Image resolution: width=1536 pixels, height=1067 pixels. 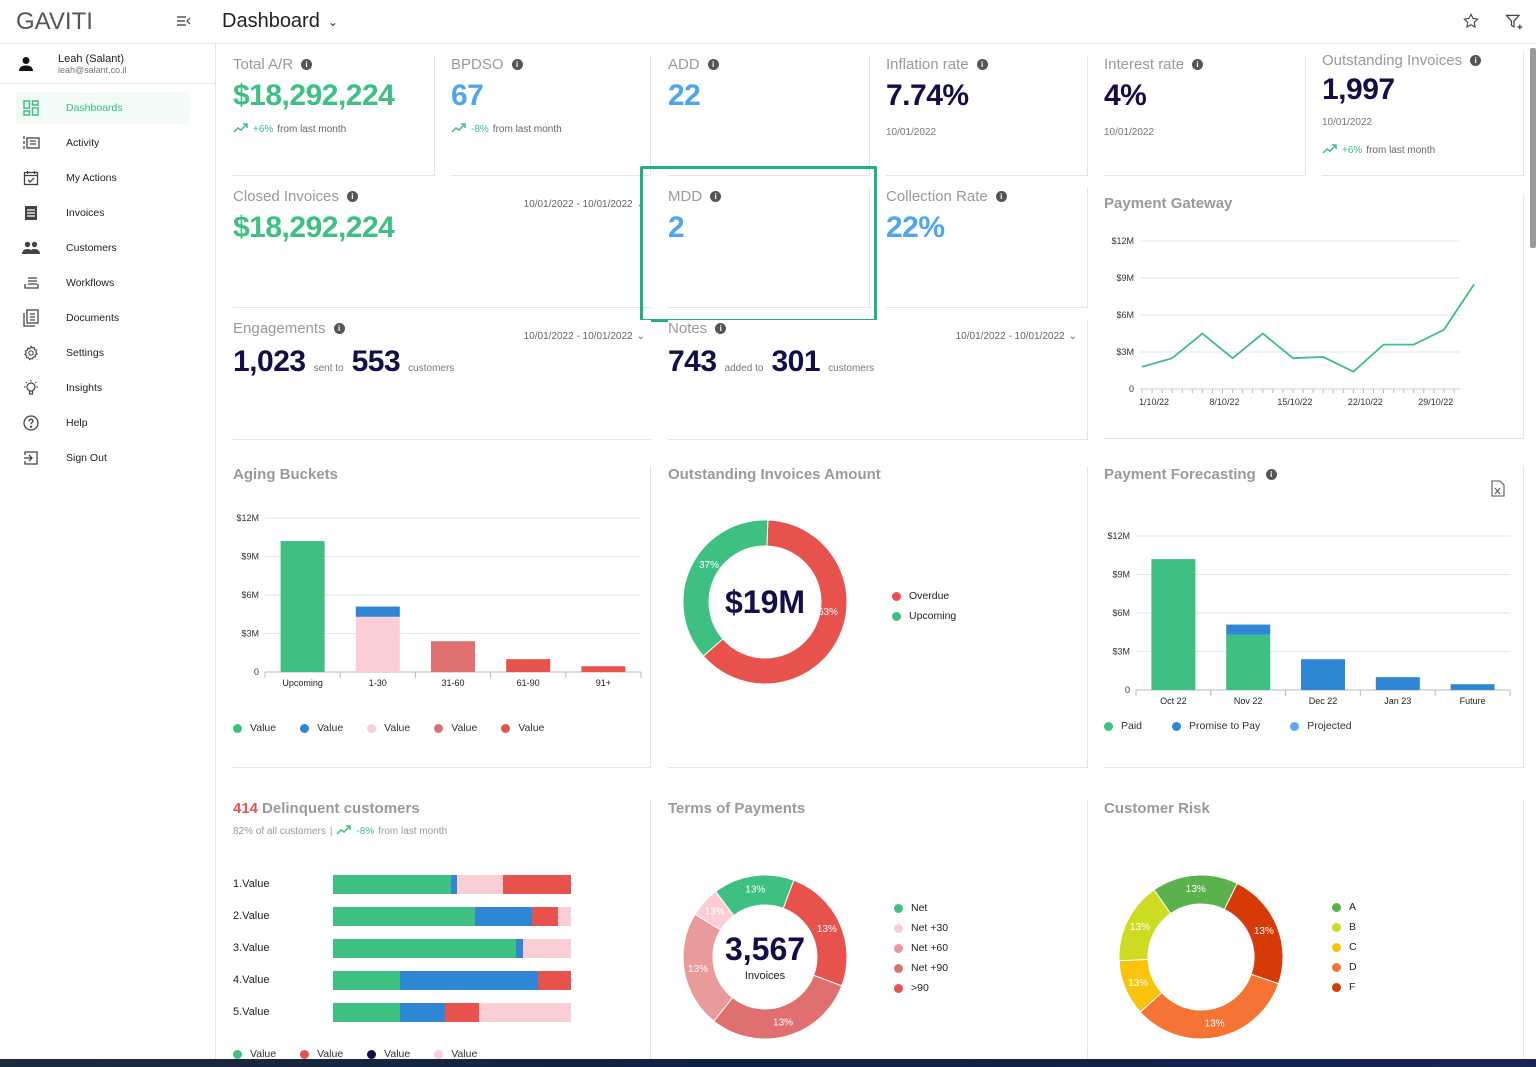 What do you see at coordinates (85, 213) in the screenshot?
I see `sidebar-item-label: Invoices` at bounding box center [85, 213].